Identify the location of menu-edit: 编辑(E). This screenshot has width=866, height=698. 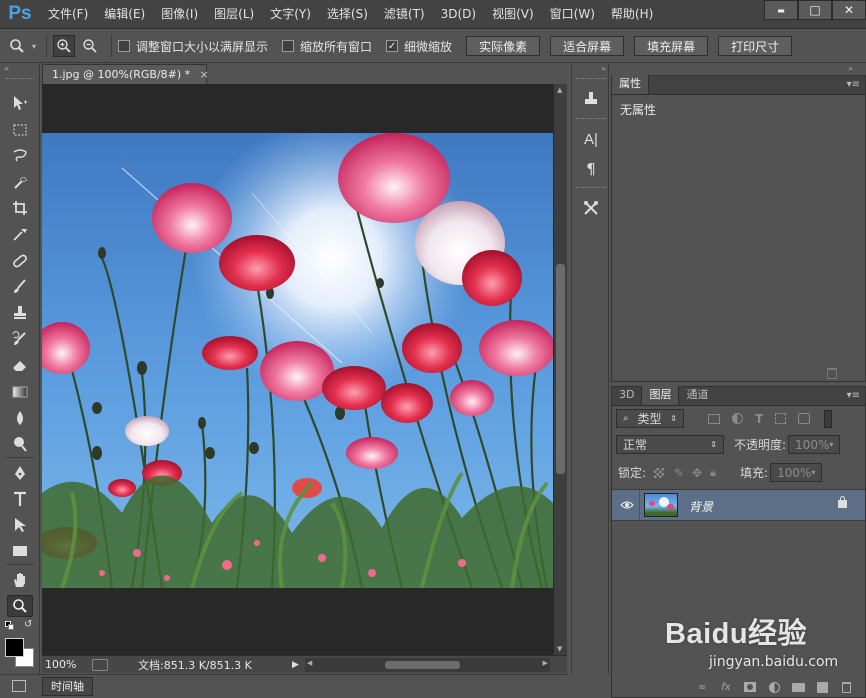
(124, 14).